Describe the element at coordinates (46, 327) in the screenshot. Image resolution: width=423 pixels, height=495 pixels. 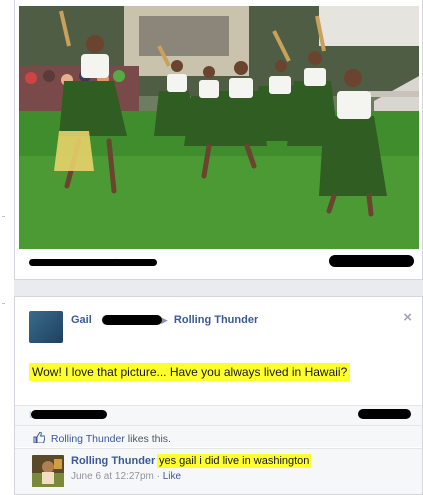
I see `author-avatar` at that location.